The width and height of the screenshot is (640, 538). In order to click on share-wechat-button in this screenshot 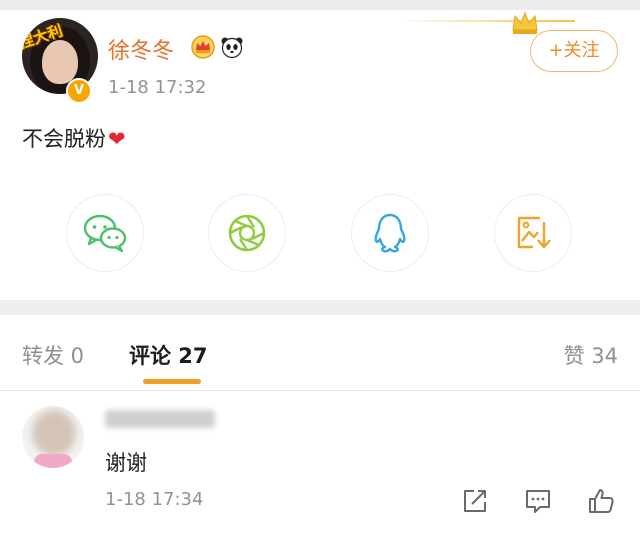, I will do `click(105, 233)`.